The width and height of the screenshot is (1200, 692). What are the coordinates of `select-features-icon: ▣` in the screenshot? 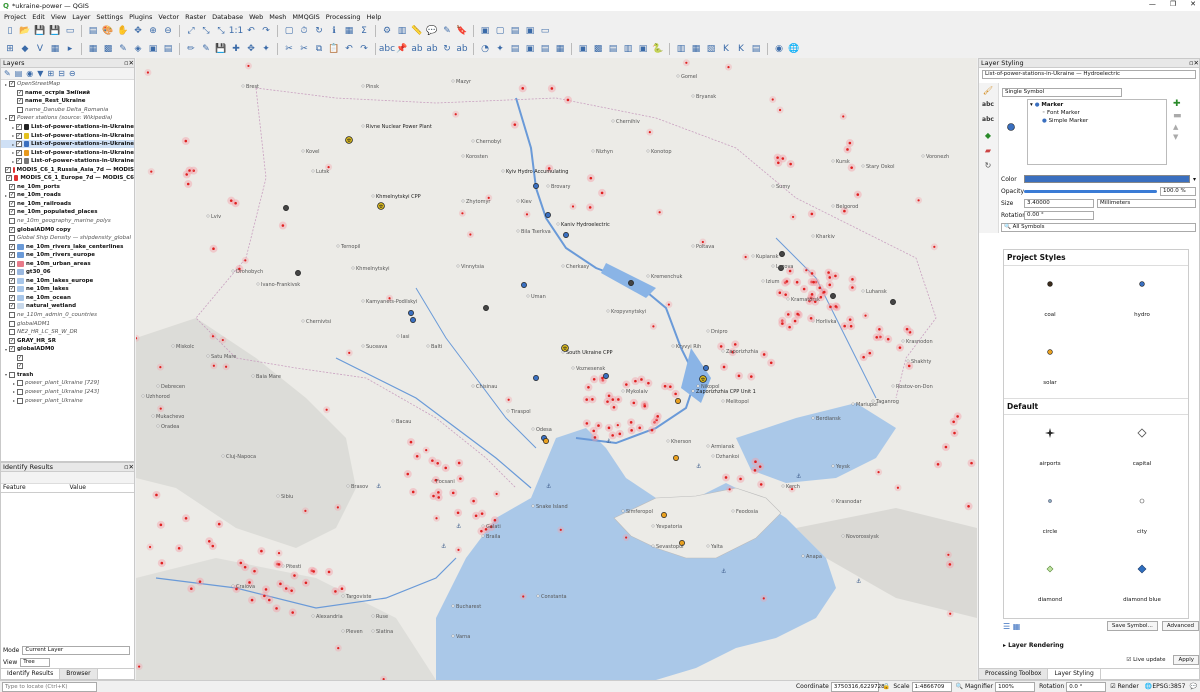 It's located at (485, 31).